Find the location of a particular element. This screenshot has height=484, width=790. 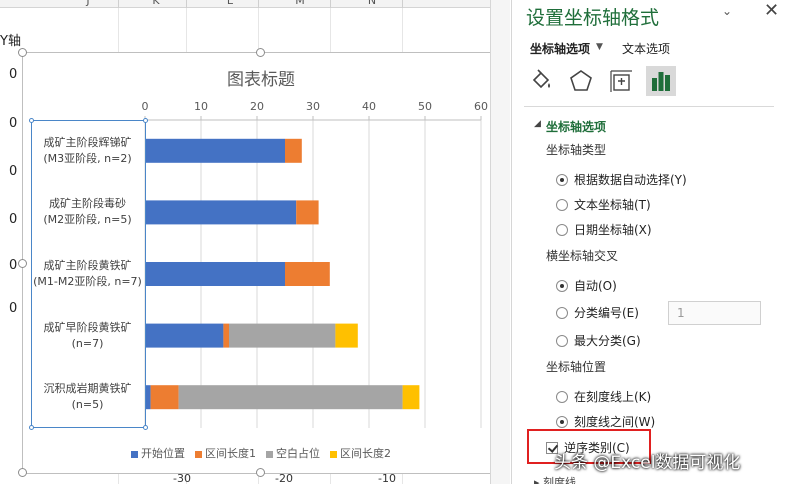

section-axis-options: 坐标轴选项 is located at coordinates (576, 126).